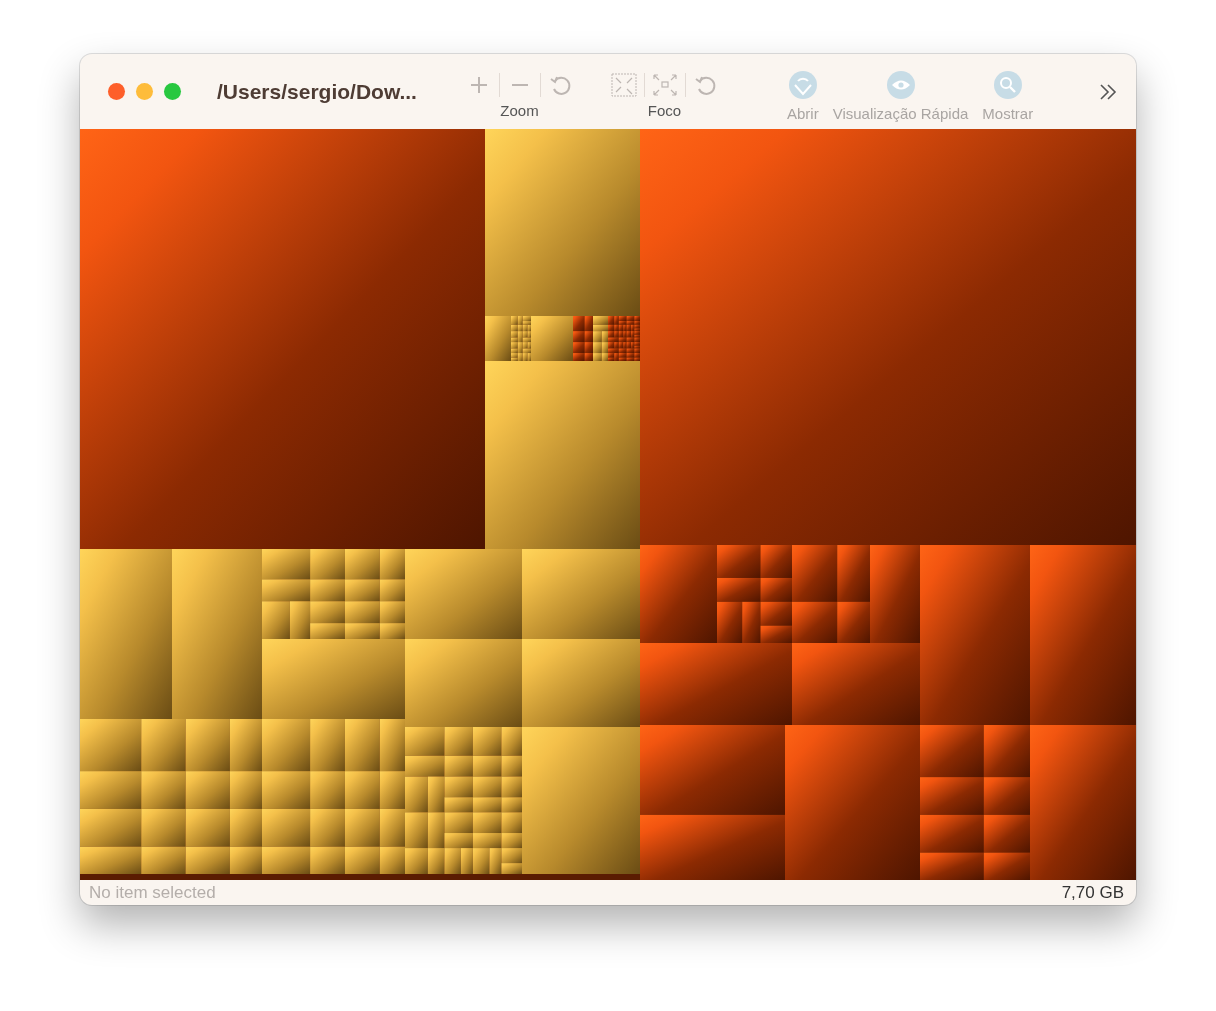  I want to click on maximize-button, so click(172, 91).